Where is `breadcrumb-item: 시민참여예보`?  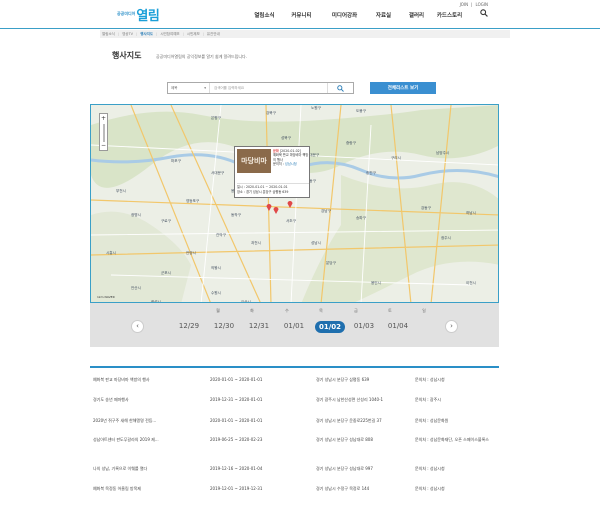
breadcrumb-item: 시민참여예보 is located at coordinates (169, 34).